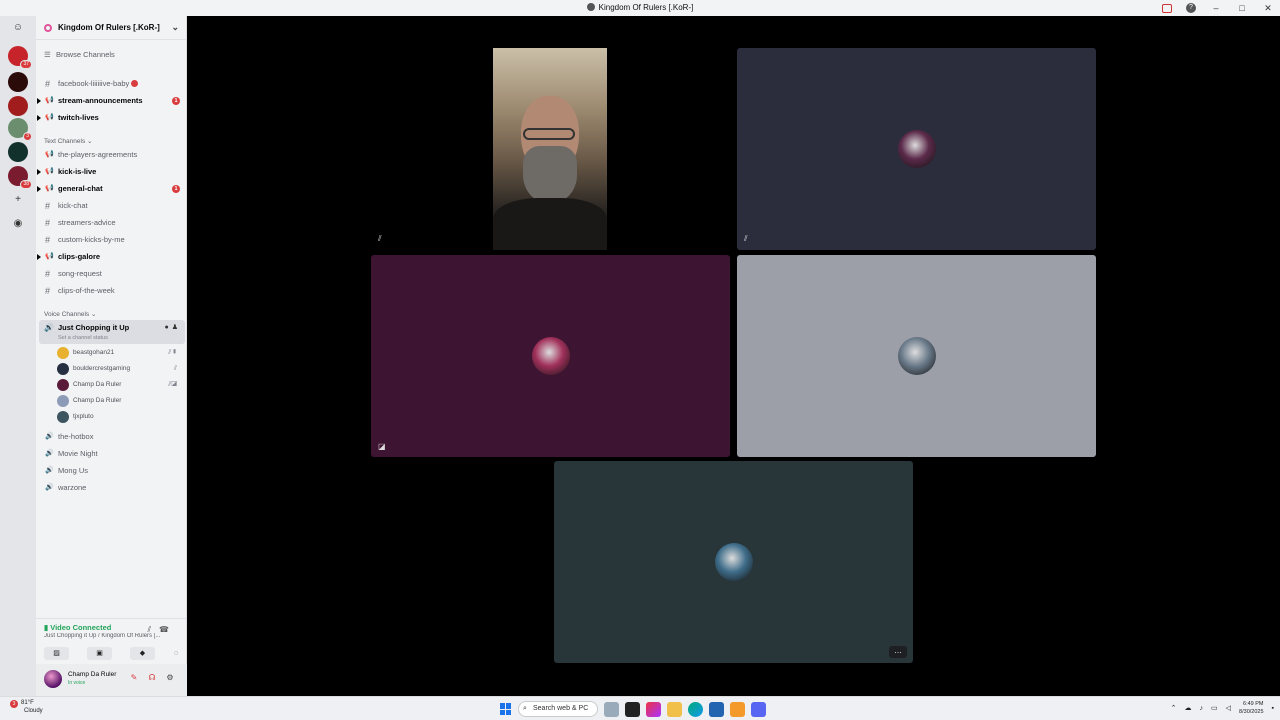 The height and width of the screenshot is (720, 1280). Describe the element at coordinates (113, 488) in the screenshot. I see `voice-channel: 🔊 warzone` at that location.